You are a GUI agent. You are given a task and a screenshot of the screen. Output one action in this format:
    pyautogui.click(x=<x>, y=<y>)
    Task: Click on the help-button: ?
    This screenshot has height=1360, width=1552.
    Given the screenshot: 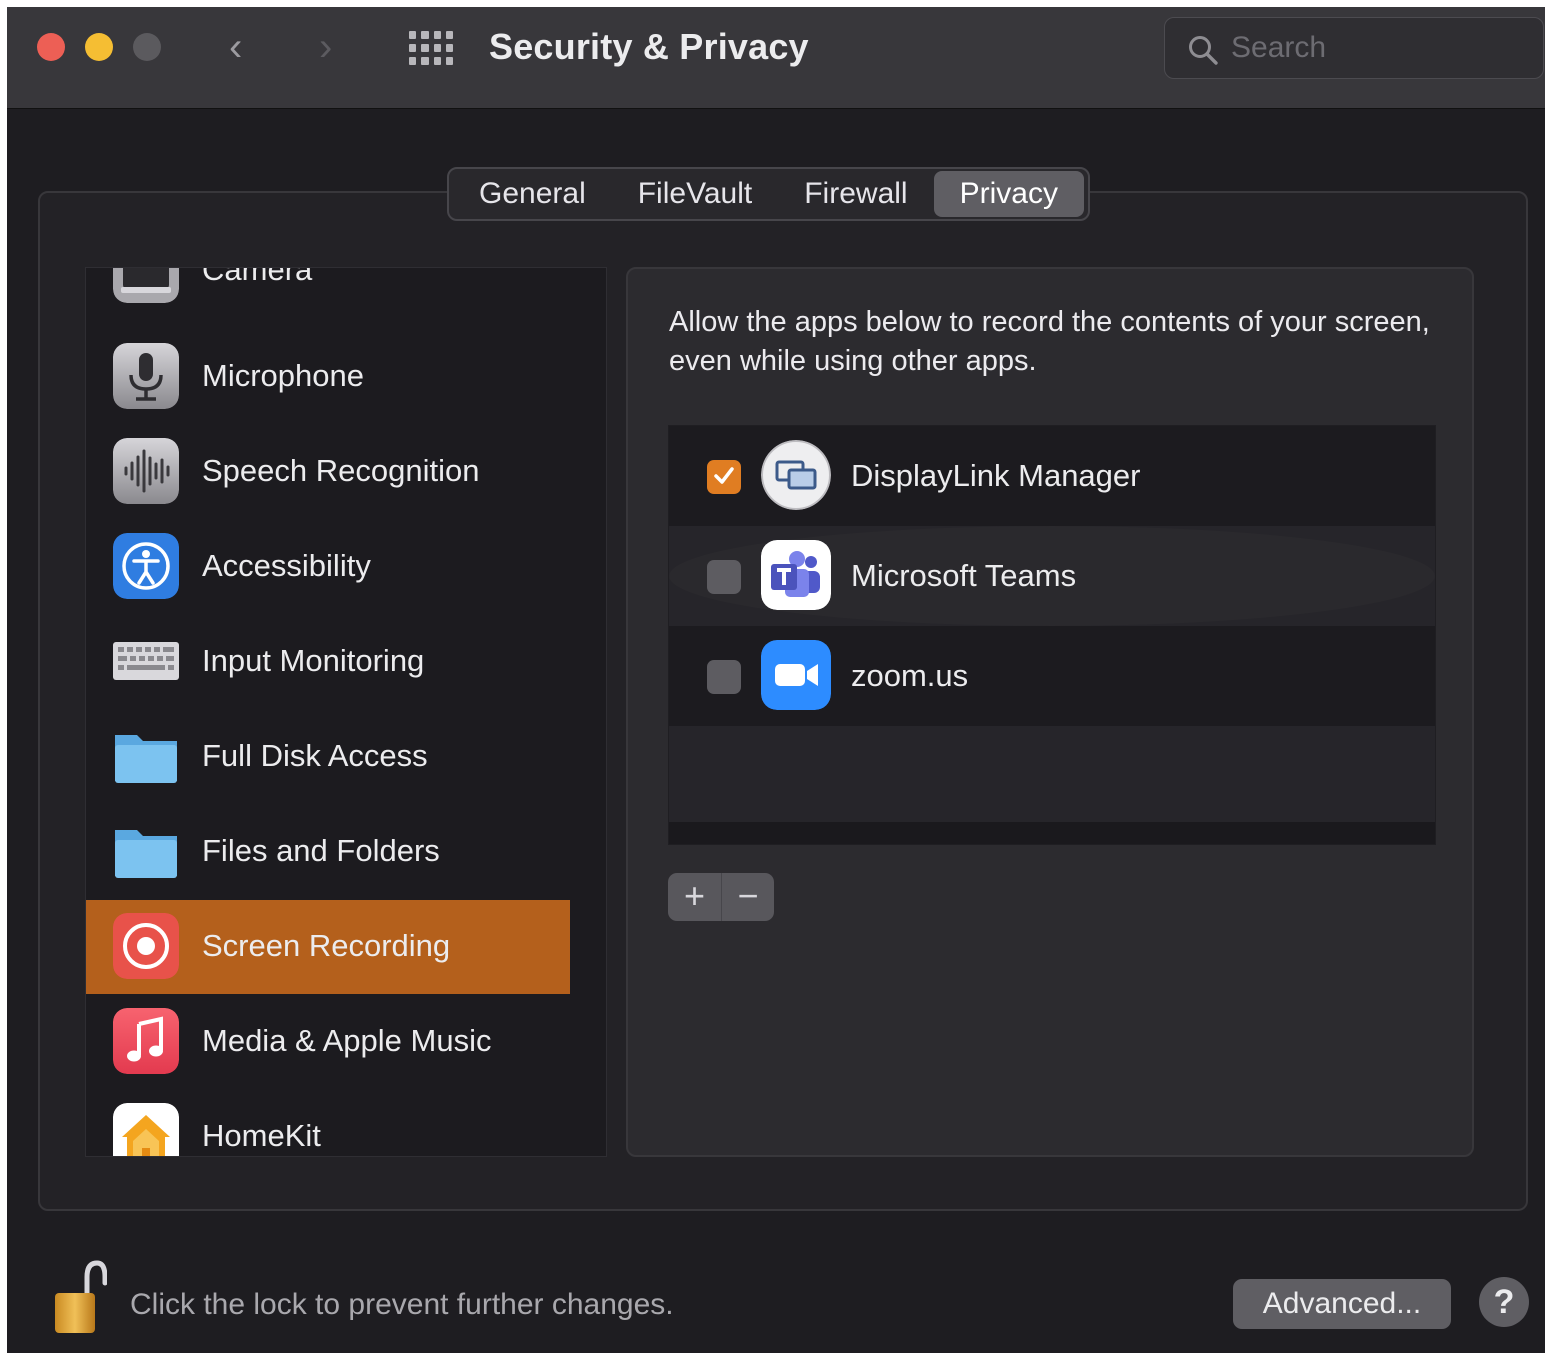 What is the action you would take?
    pyautogui.click(x=1504, y=1302)
    